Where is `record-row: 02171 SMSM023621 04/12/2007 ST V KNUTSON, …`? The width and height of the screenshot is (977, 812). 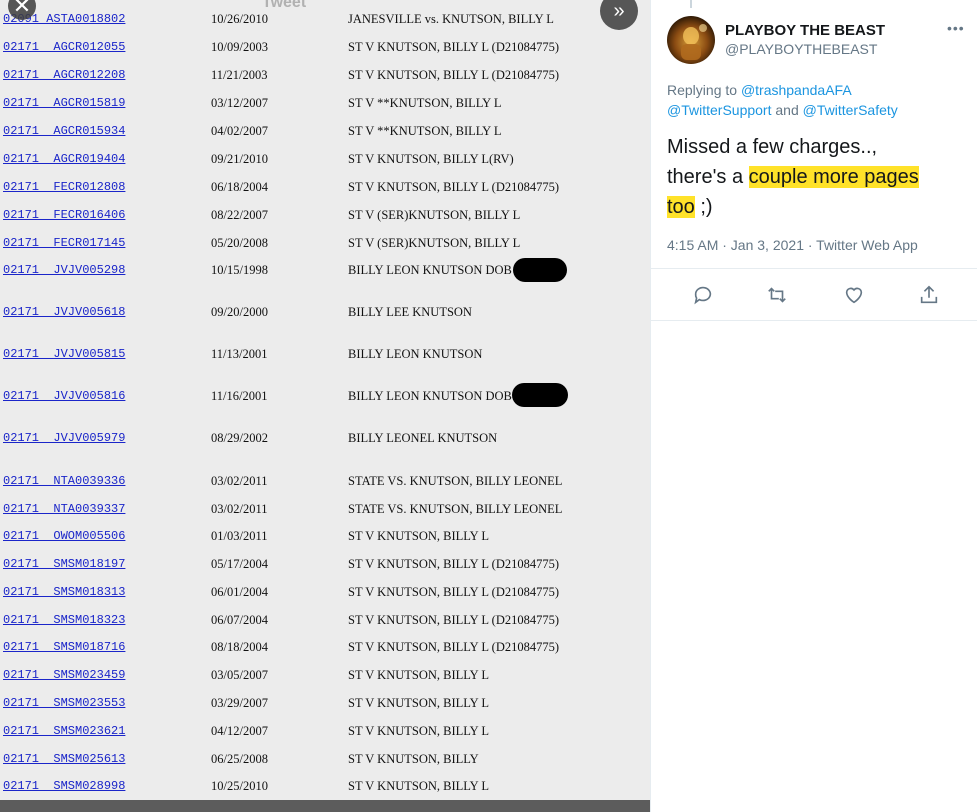 record-row: 02171 SMSM023621 04/12/2007 ST V KNUTSON, … is located at coordinates (325, 734).